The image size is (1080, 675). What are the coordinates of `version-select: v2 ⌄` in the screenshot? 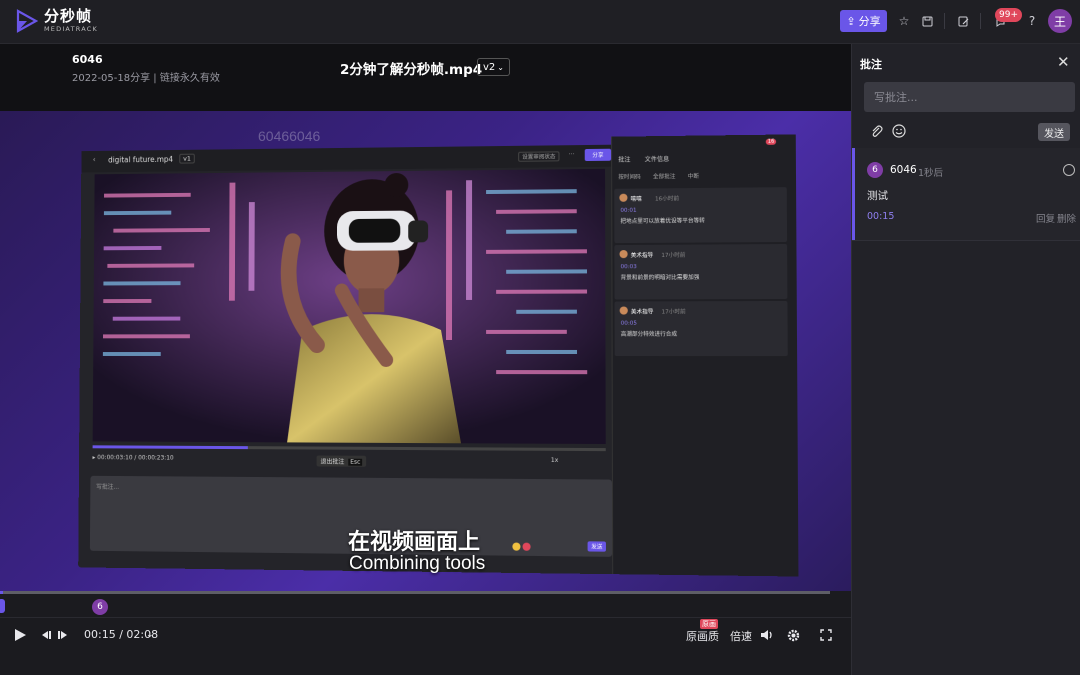 It's located at (493, 67).